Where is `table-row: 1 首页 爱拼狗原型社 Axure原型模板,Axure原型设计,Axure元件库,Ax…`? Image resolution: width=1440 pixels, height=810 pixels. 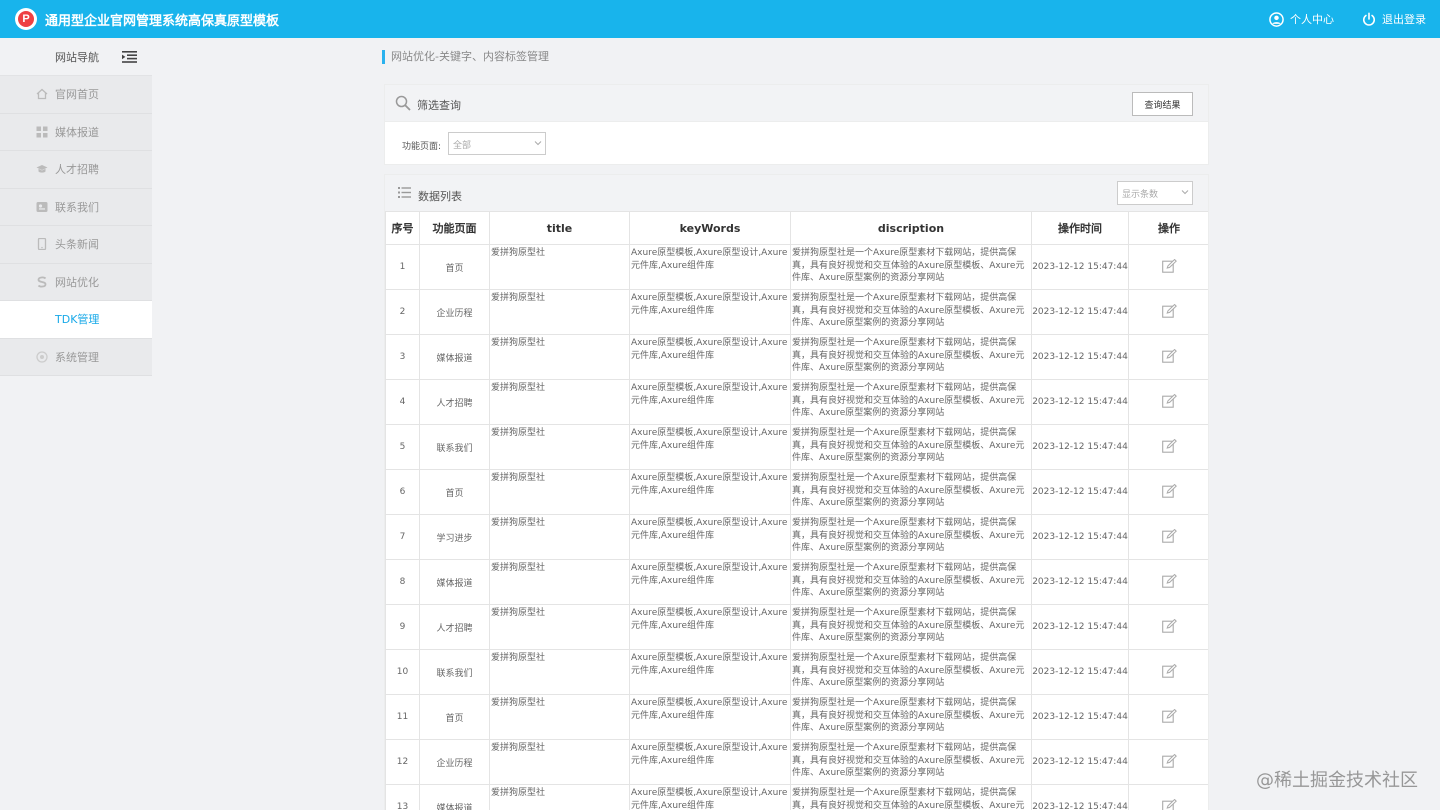 table-row: 1 首页 爱拼狗原型社 Axure原型模板,Axure原型设计,Axure元件库,Ax… is located at coordinates (796, 267).